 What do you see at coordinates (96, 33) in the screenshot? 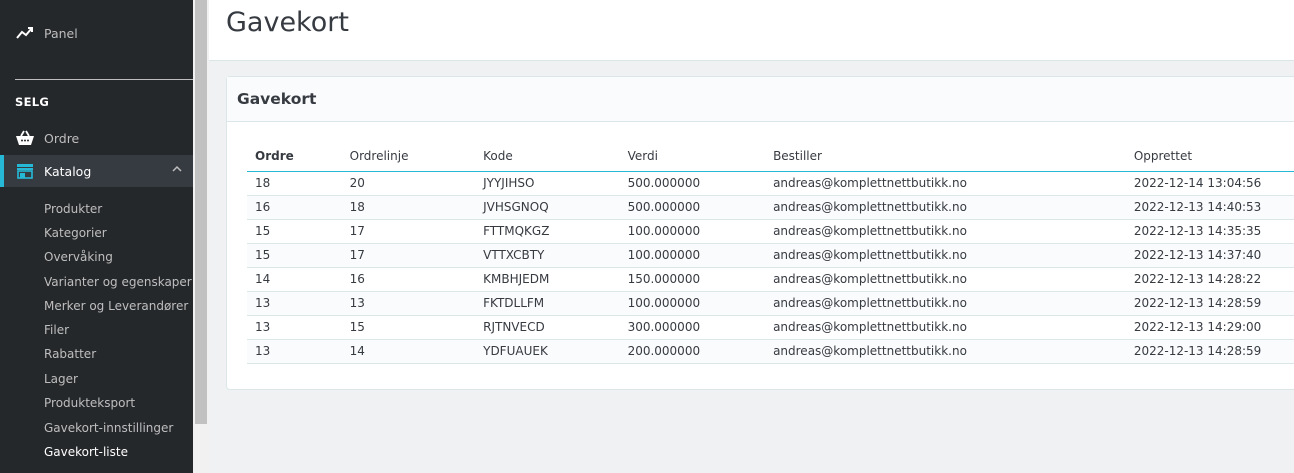
I see `sidebar-item-panel: Panel` at bounding box center [96, 33].